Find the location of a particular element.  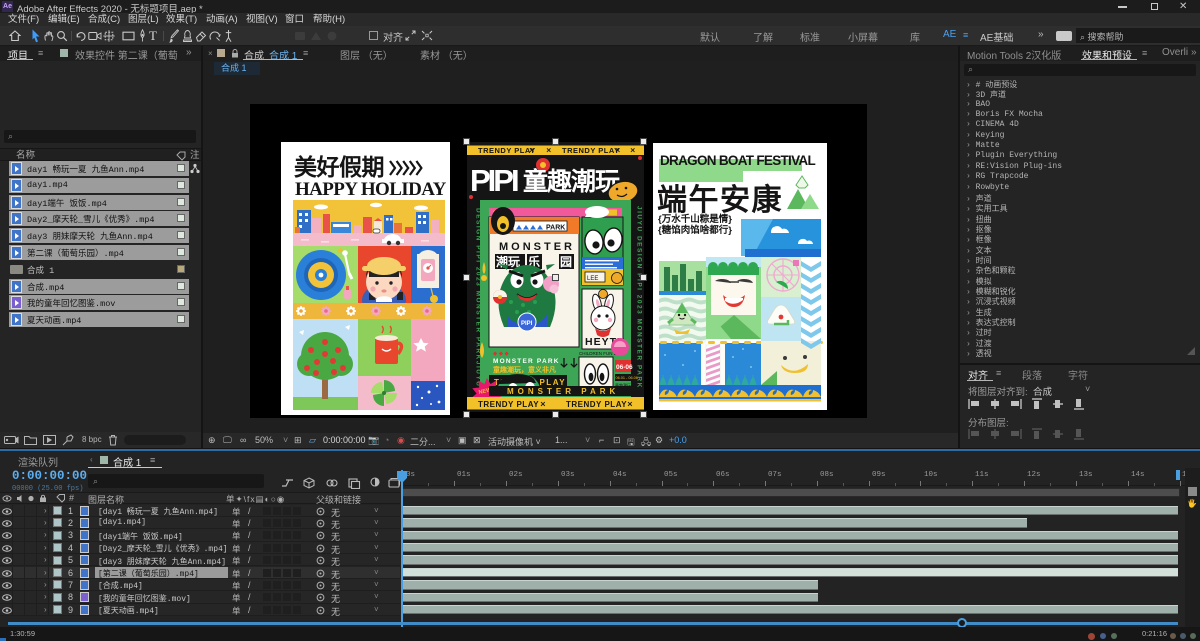

svg-text: {万水千山粽是情} is located at coordinates (695, 219).